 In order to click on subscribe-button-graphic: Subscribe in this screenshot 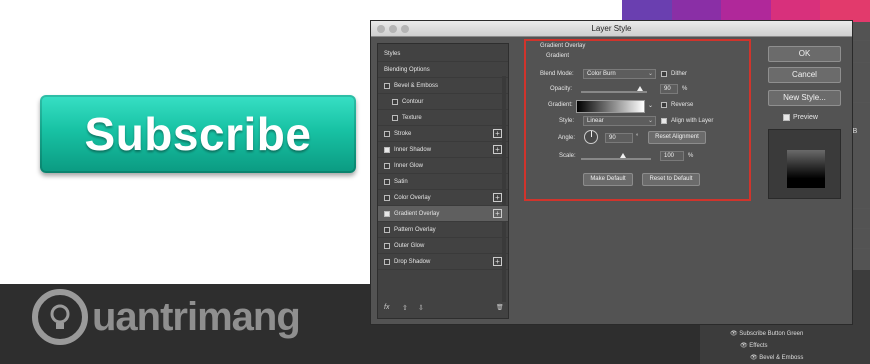, I will do `click(198, 134)`.